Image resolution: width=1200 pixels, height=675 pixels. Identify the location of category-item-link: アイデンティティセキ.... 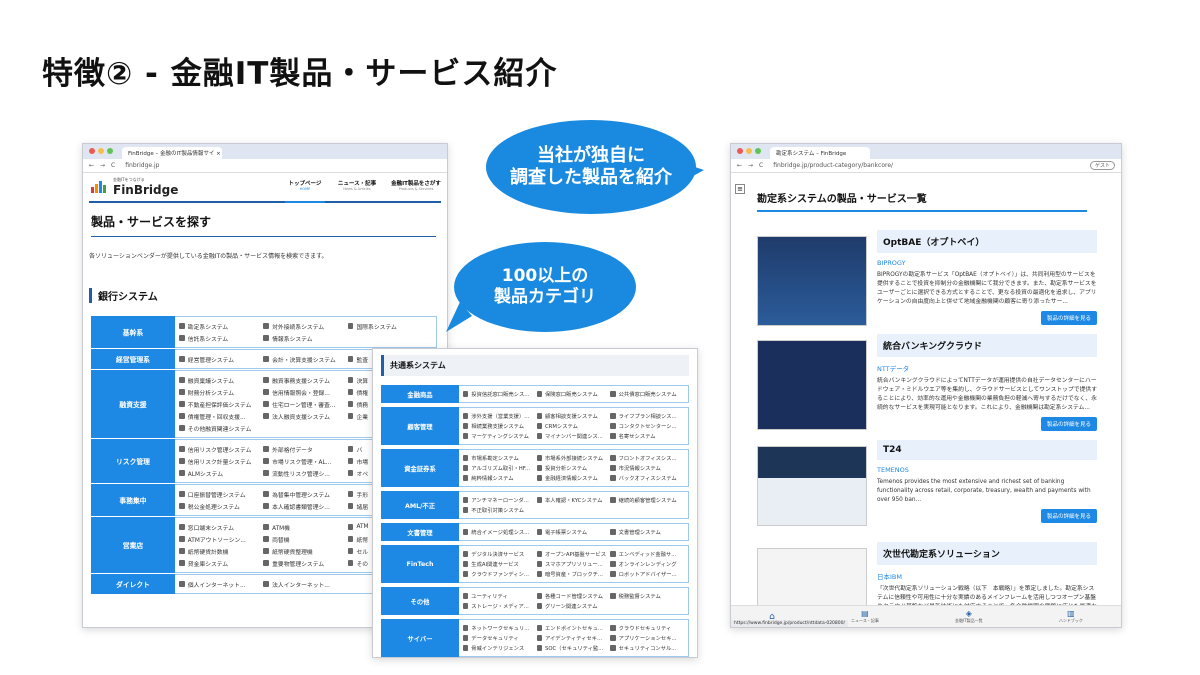
(573, 638).